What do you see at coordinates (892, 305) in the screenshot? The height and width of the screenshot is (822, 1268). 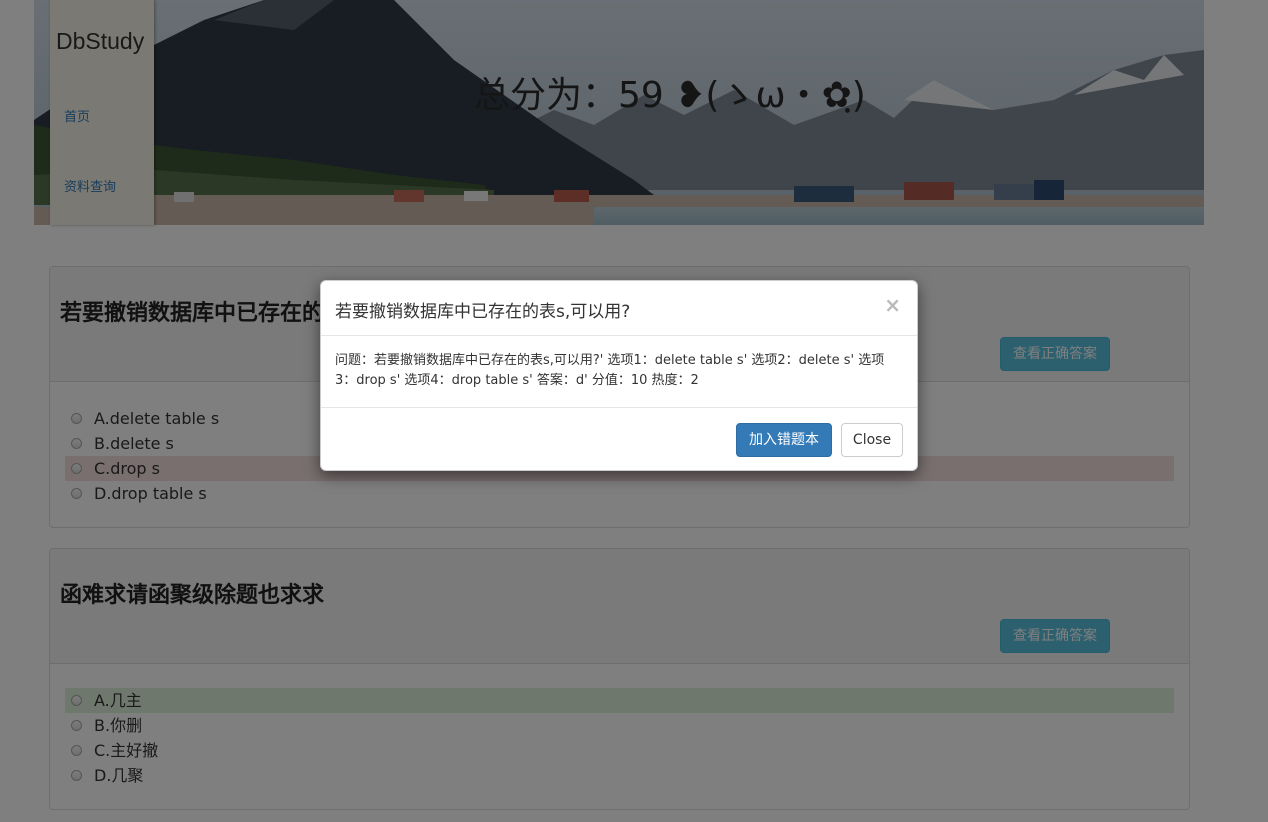 I see `close-icon: ×` at bounding box center [892, 305].